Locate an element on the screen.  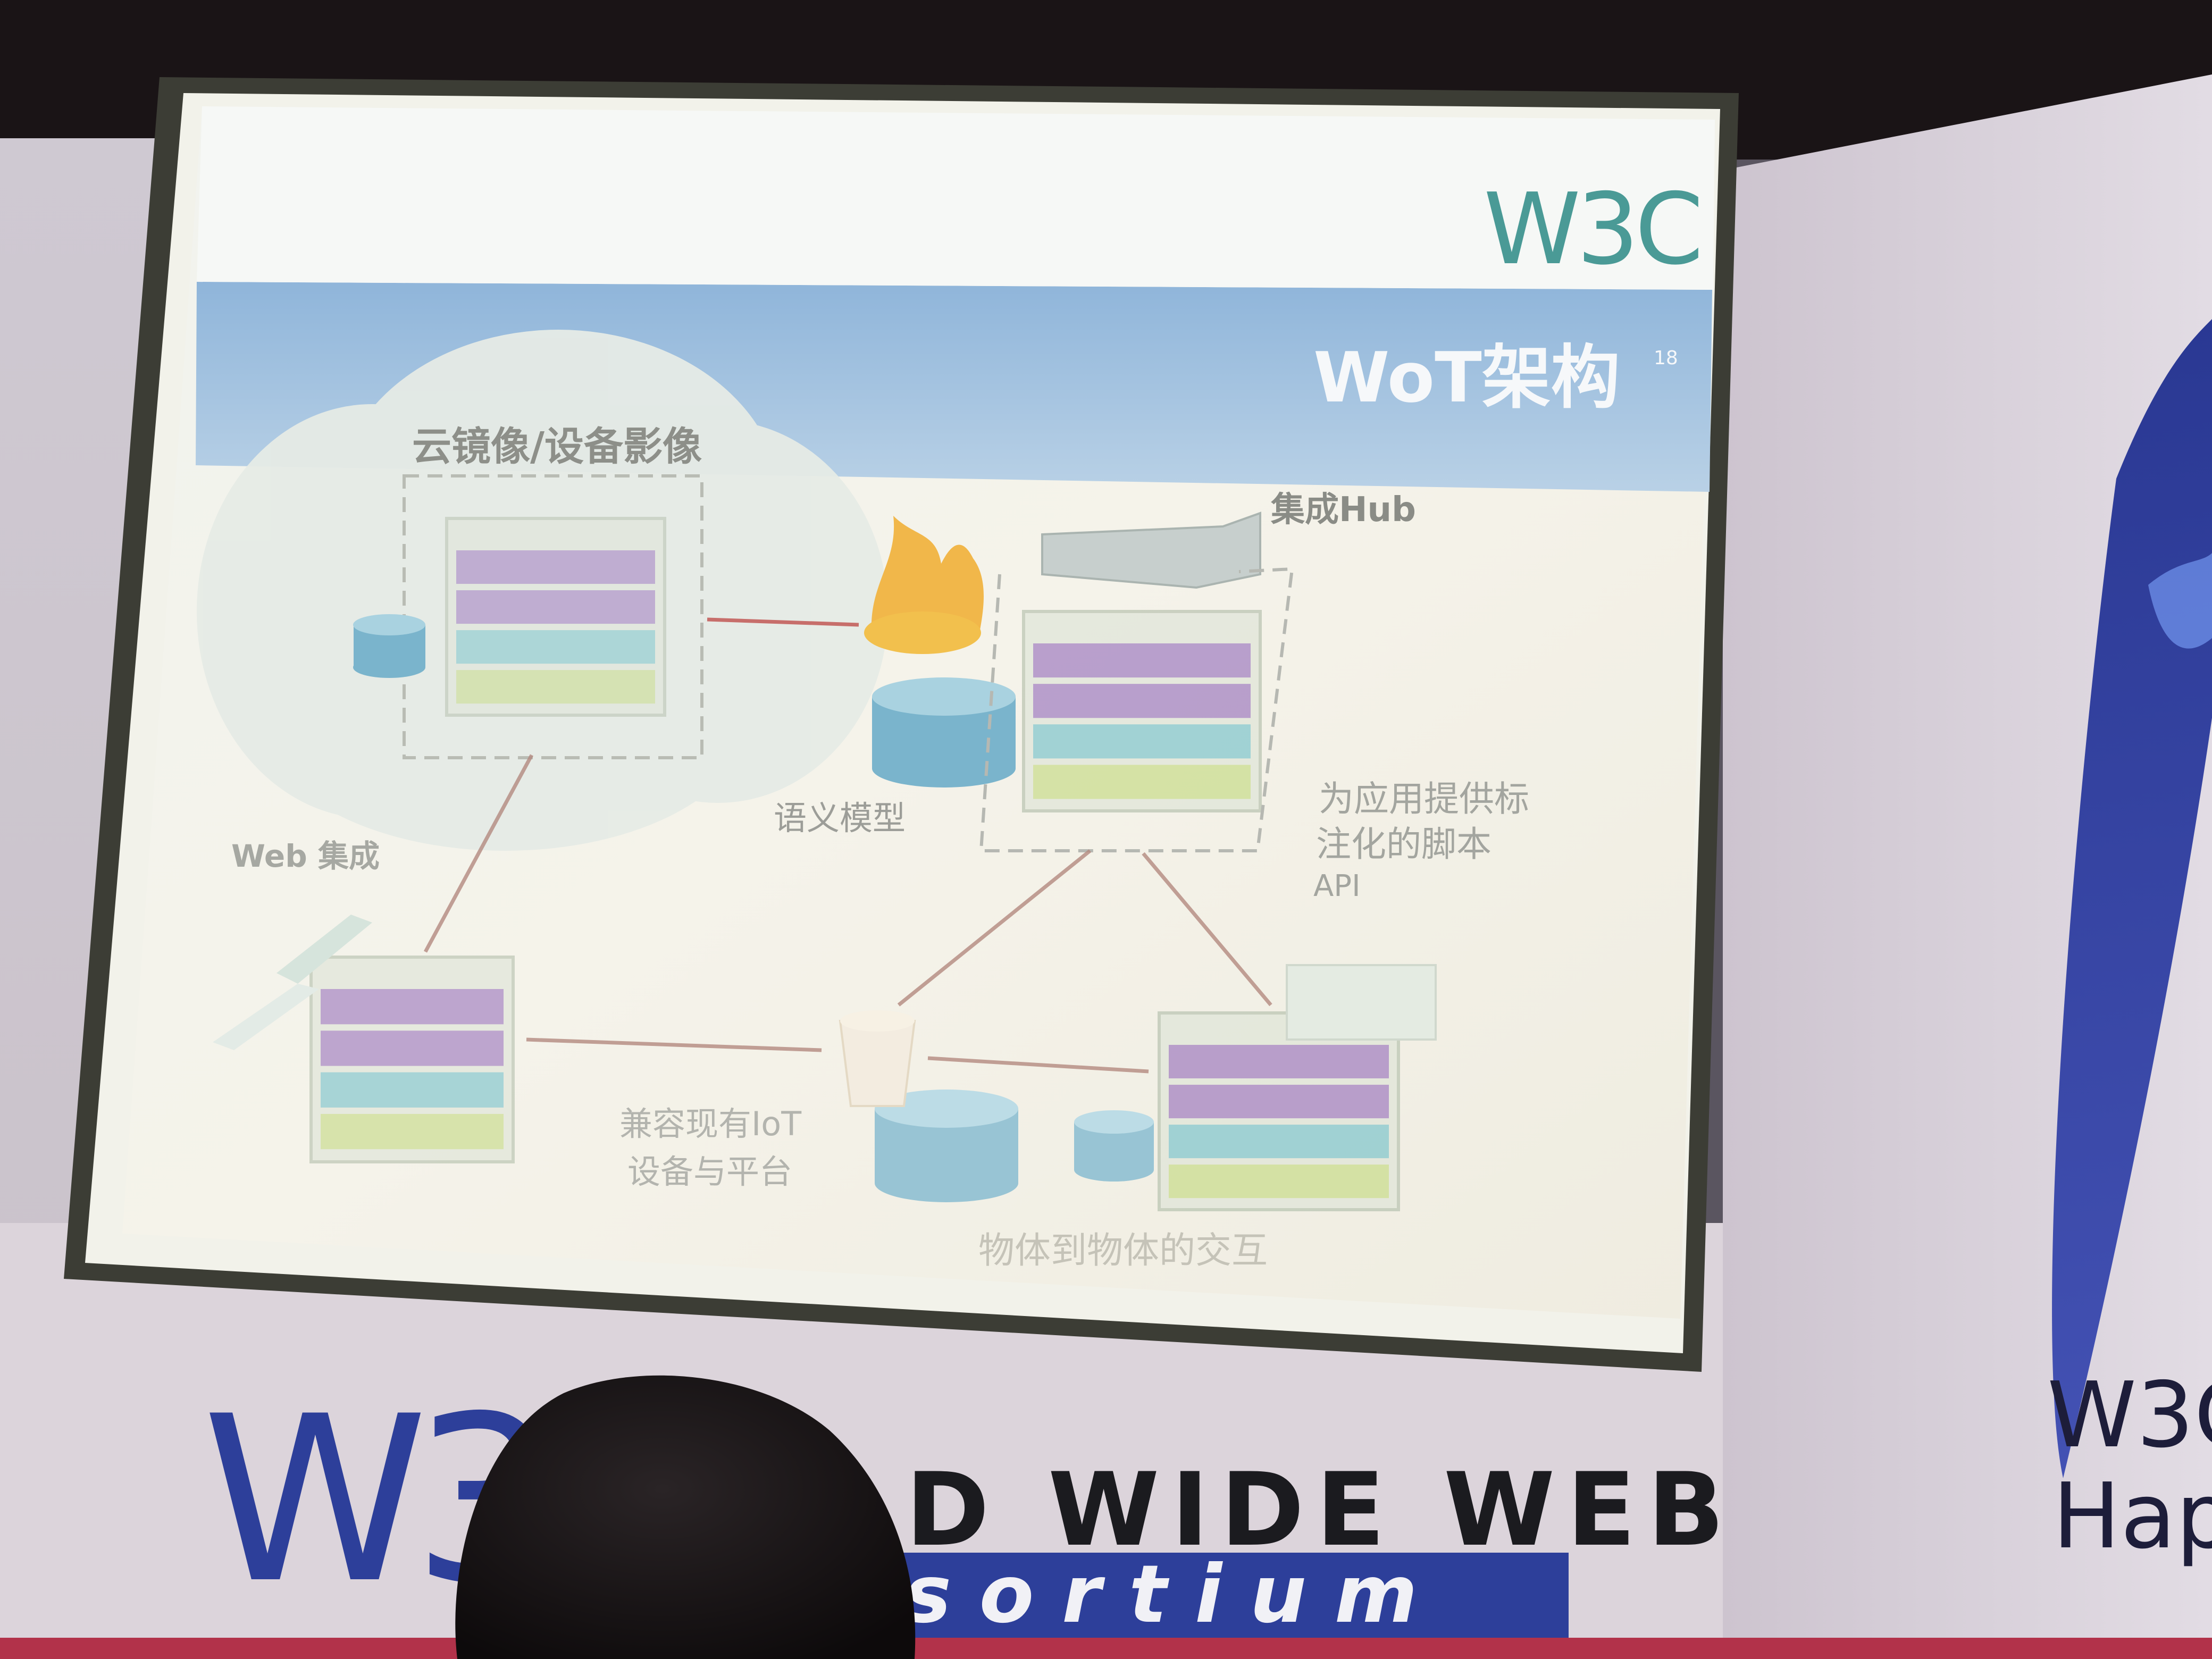
api-label-line-1: 为应用提供标 is located at coordinates (1424, 798).